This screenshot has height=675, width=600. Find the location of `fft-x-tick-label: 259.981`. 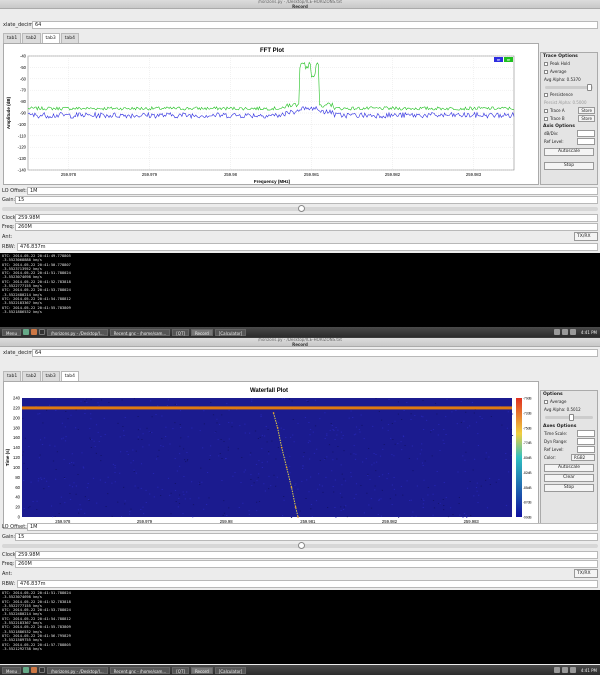

fft-x-tick-label: 259.981 is located at coordinates (312, 174).